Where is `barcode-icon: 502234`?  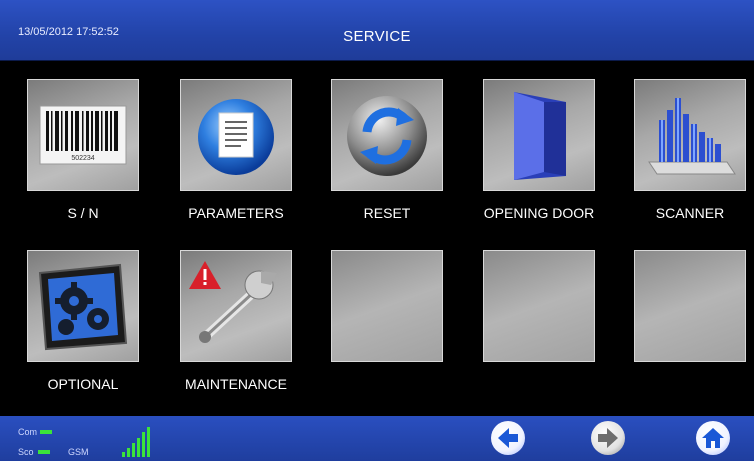 barcode-icon: 502234 is located at coordinates (83, 135).